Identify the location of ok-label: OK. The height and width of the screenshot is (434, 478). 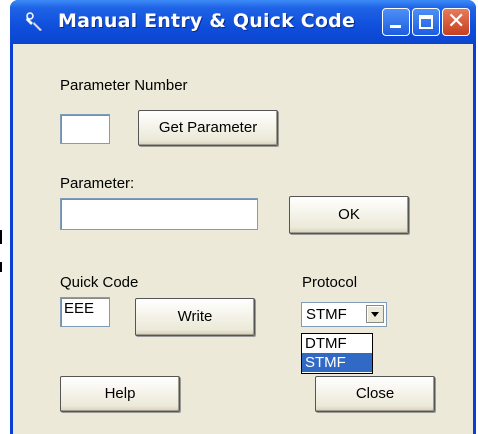
(349, 214).